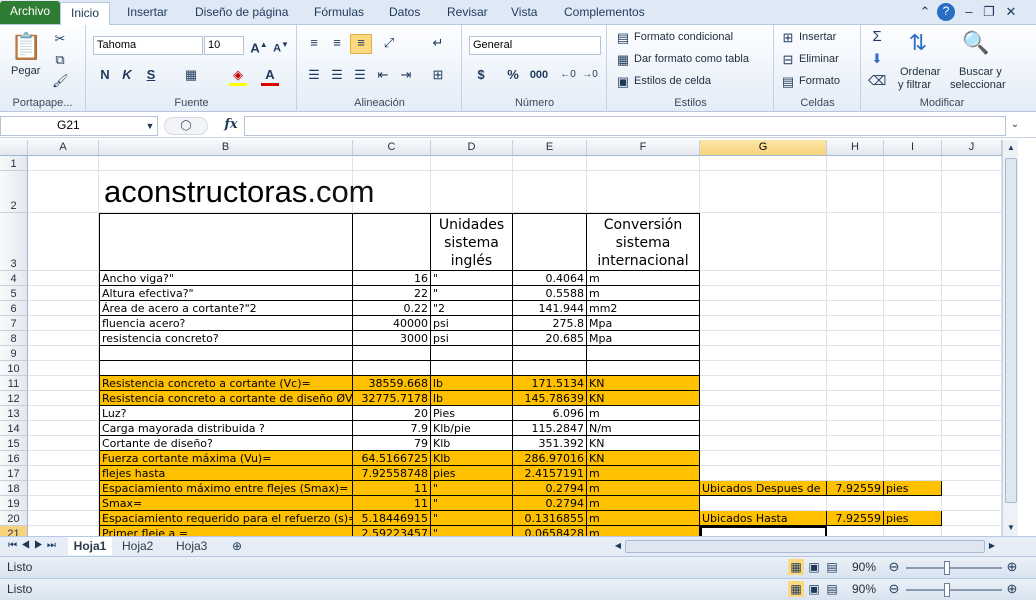 The height and width of the screenshot is (600, 1036). What do you see at coordinates (472, 503) in the screenshot?
I see `cell-d19: "` at bounding box center [472, 503].